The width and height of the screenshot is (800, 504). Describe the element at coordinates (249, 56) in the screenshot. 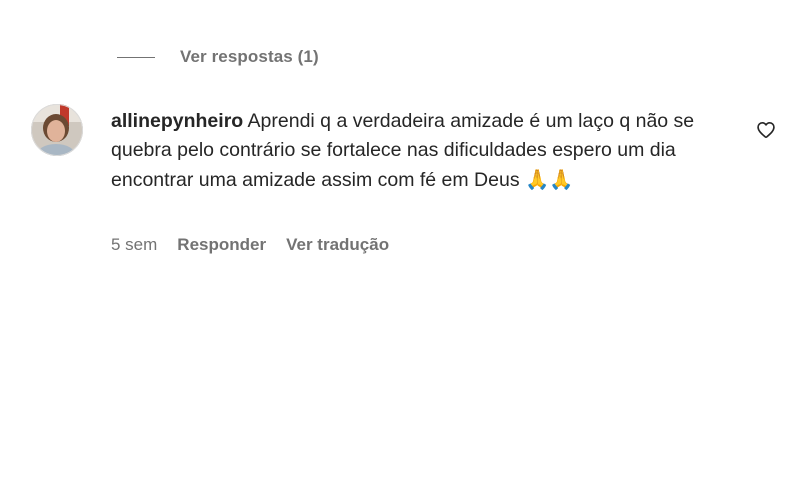

I see `view-replies-label: Ver respostas (1)` at that location.